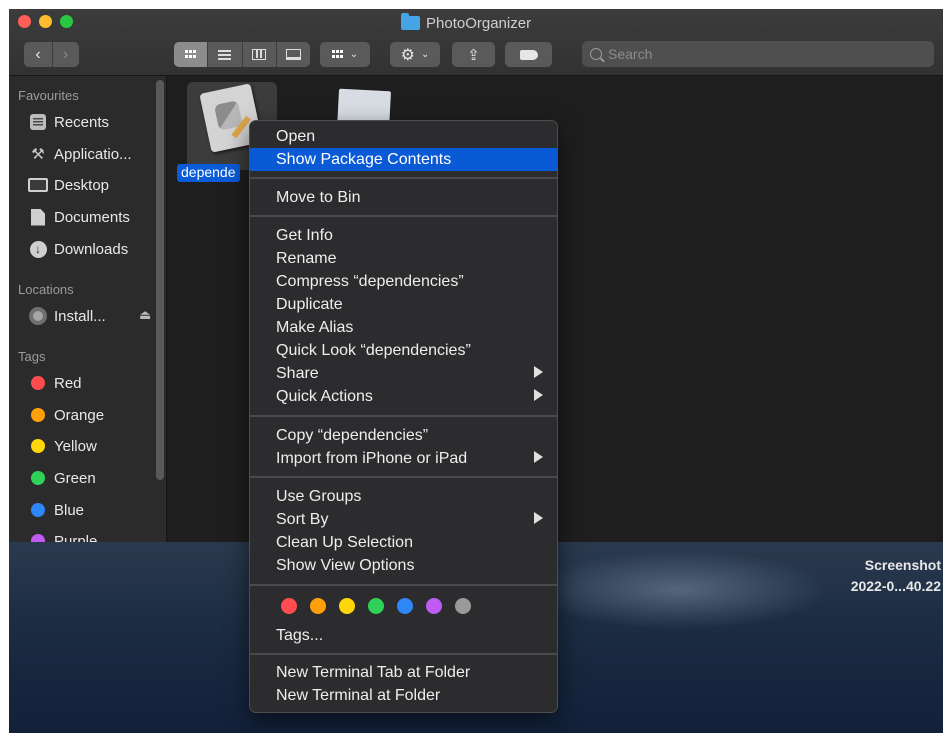 This screenshot has width=943, height=733. Describe the element at coordinates (75, 478) in the screenshot. I see `sidebar-item-label: Green` at that location.